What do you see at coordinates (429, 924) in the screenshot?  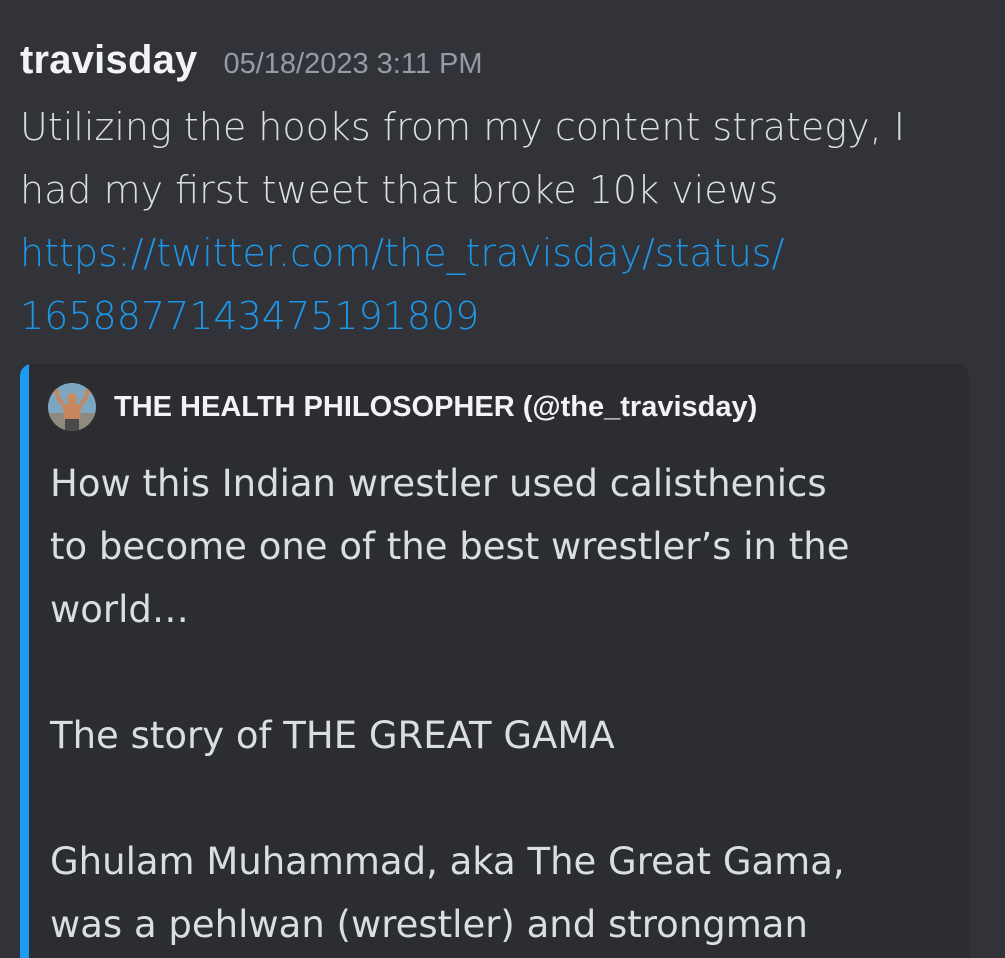 I see `embed-text-line: was a pehlwan (wrestler) and strongman` at bounding box center [429, 924].